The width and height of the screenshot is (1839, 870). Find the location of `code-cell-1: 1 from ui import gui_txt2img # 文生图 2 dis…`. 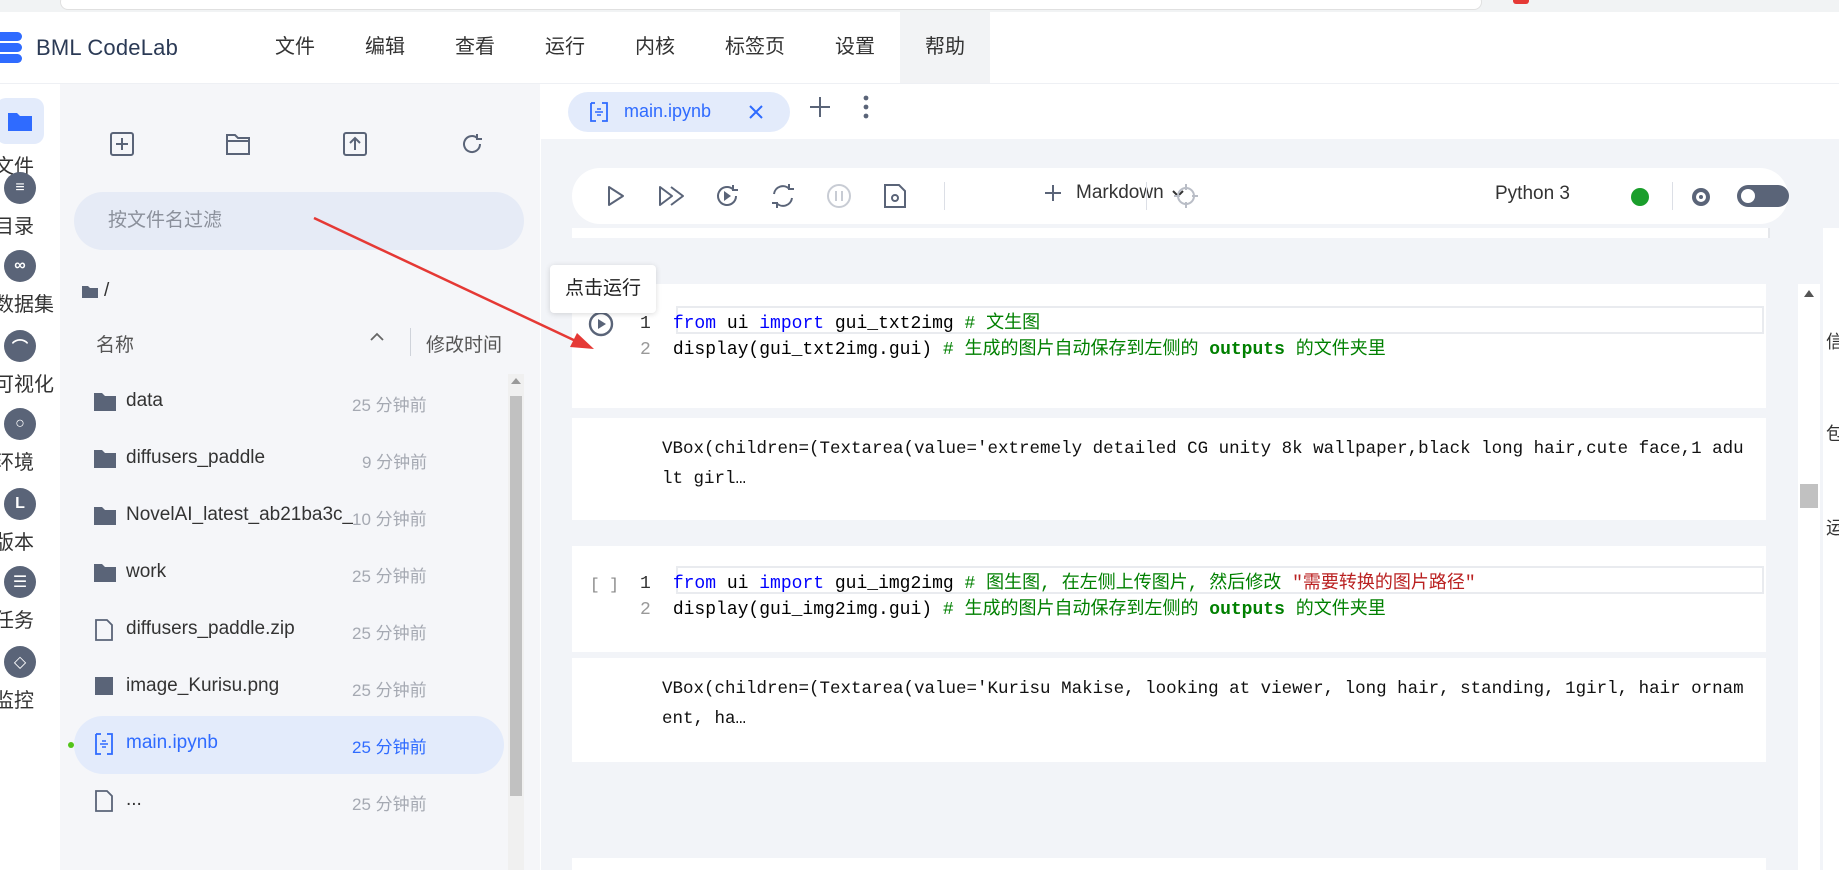

code-cell-1: 1 from ui import gui_txt2img # 文生图 2 dis… is located at coordinates (1169, 346).